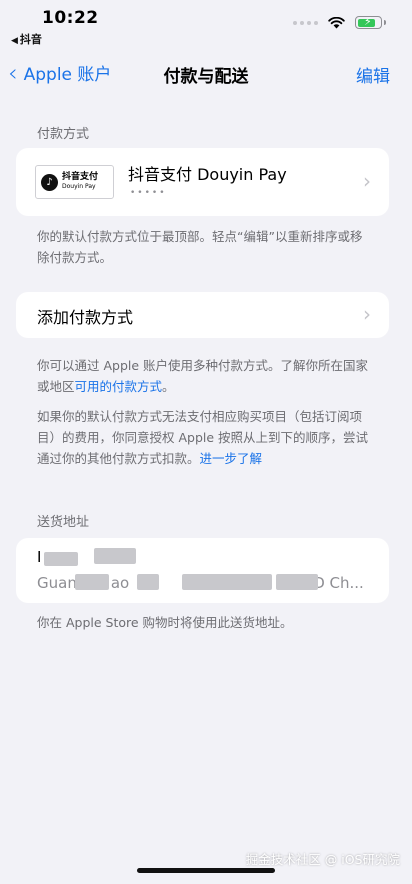 The image size is (412, 884). I want to click on status-indicators: ⚡, so click(339, 22).